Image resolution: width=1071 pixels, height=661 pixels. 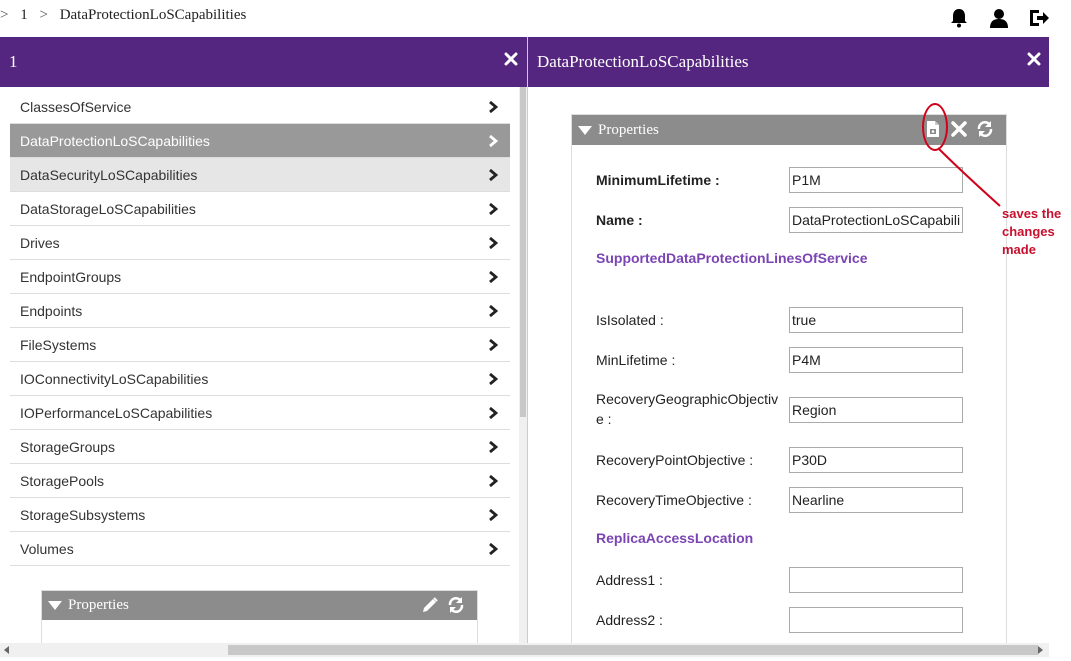 I want to click on user-icon, so click(x=999, y=18).